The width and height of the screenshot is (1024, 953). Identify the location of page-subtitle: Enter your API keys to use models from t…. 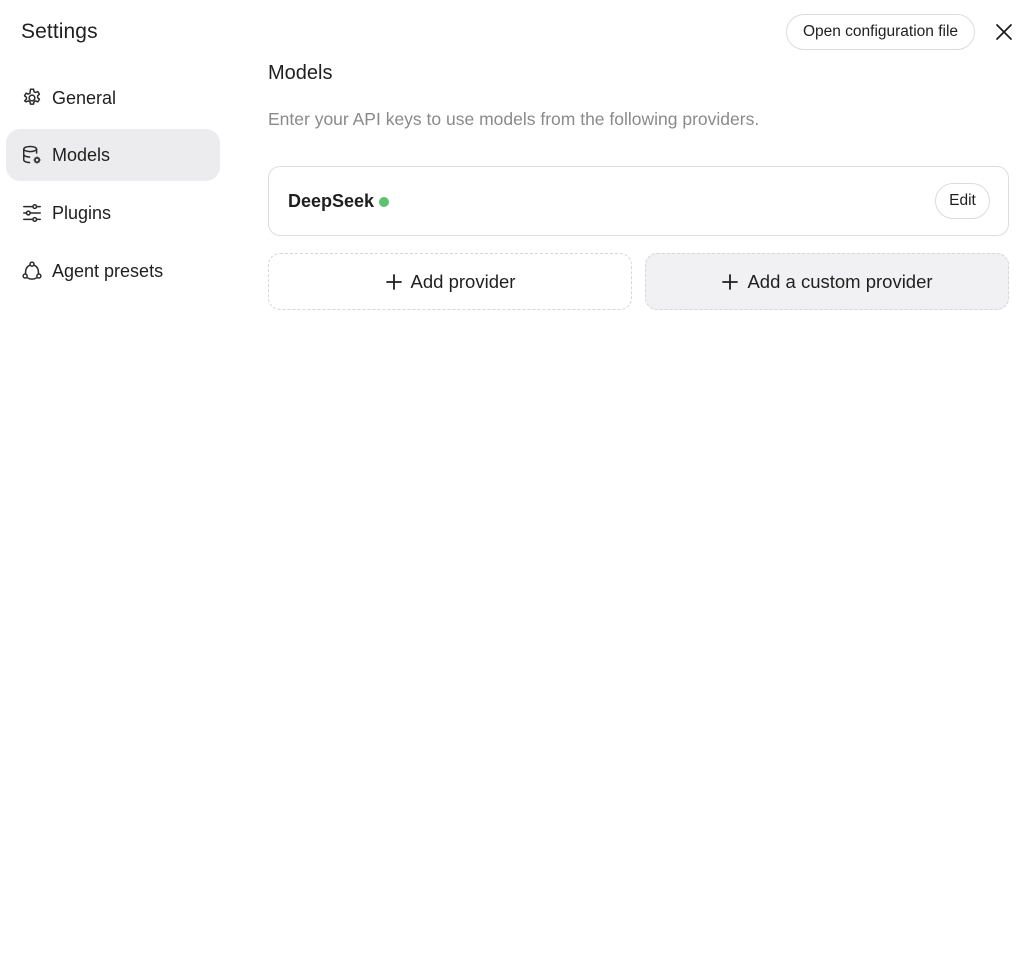
(514, 119).